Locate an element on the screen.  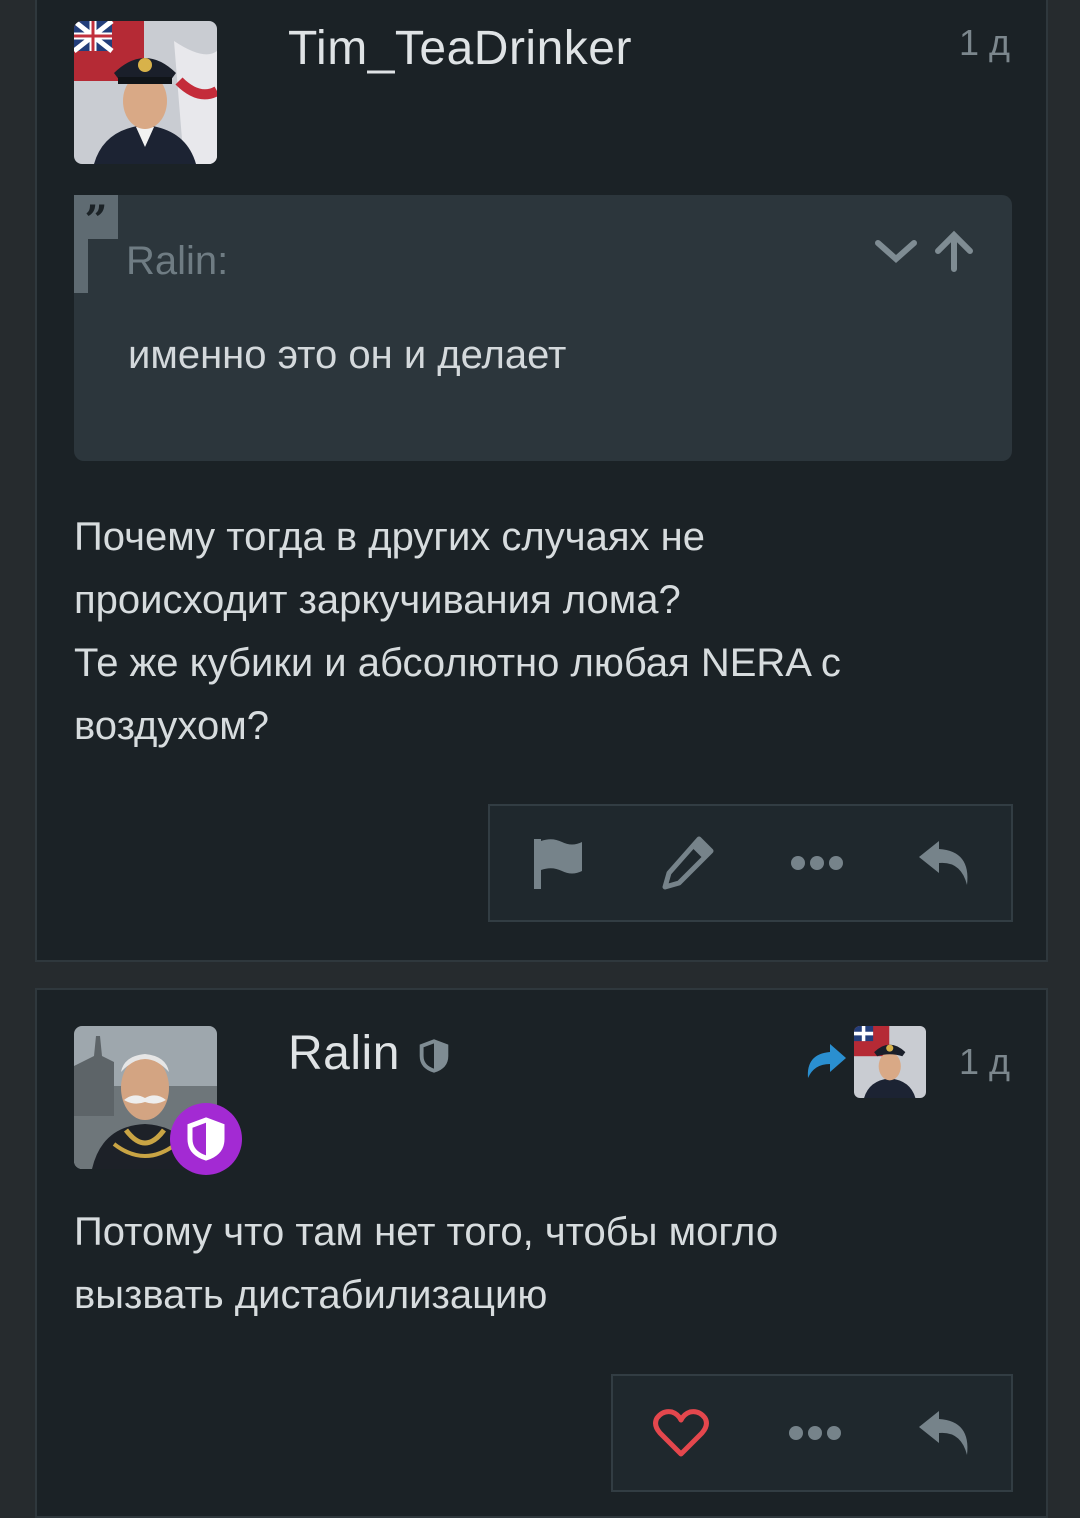
flag-icon is located at coordinates (558, 864).